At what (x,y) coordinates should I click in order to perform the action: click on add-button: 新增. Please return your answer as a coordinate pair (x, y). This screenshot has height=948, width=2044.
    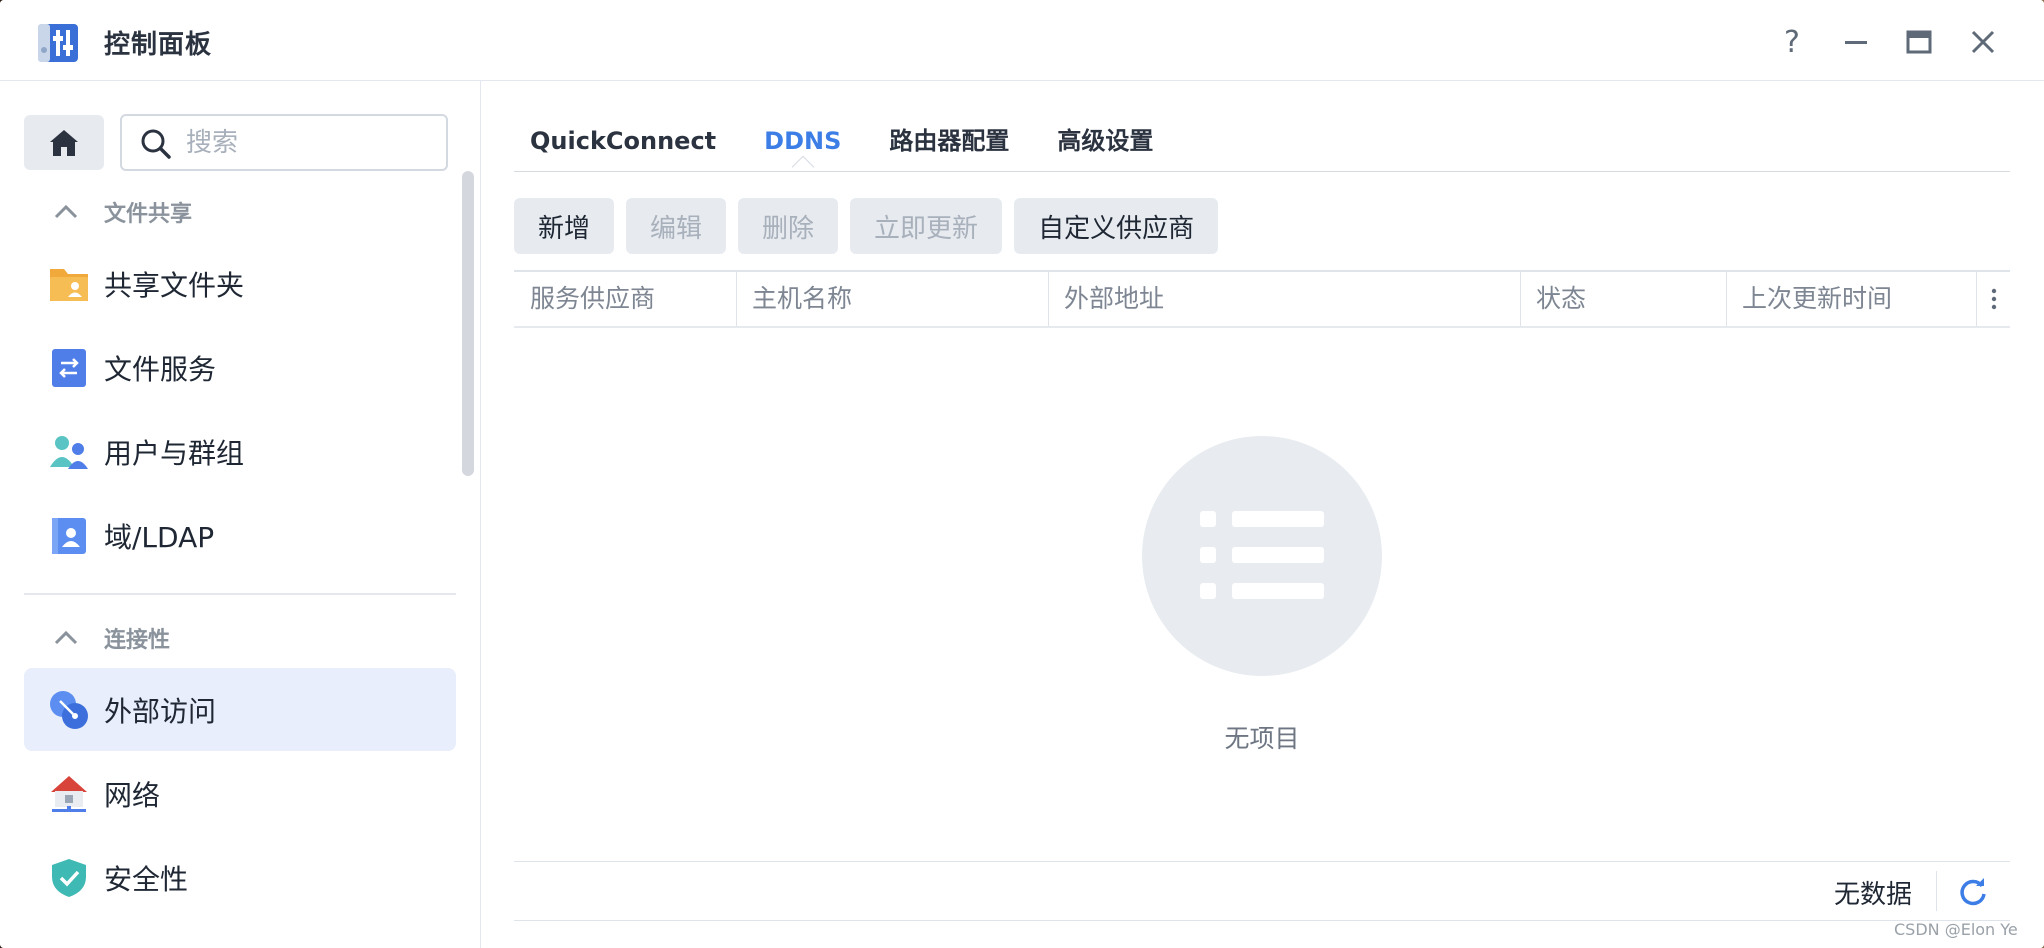
    Looking at the image, I should click on (564, 226).